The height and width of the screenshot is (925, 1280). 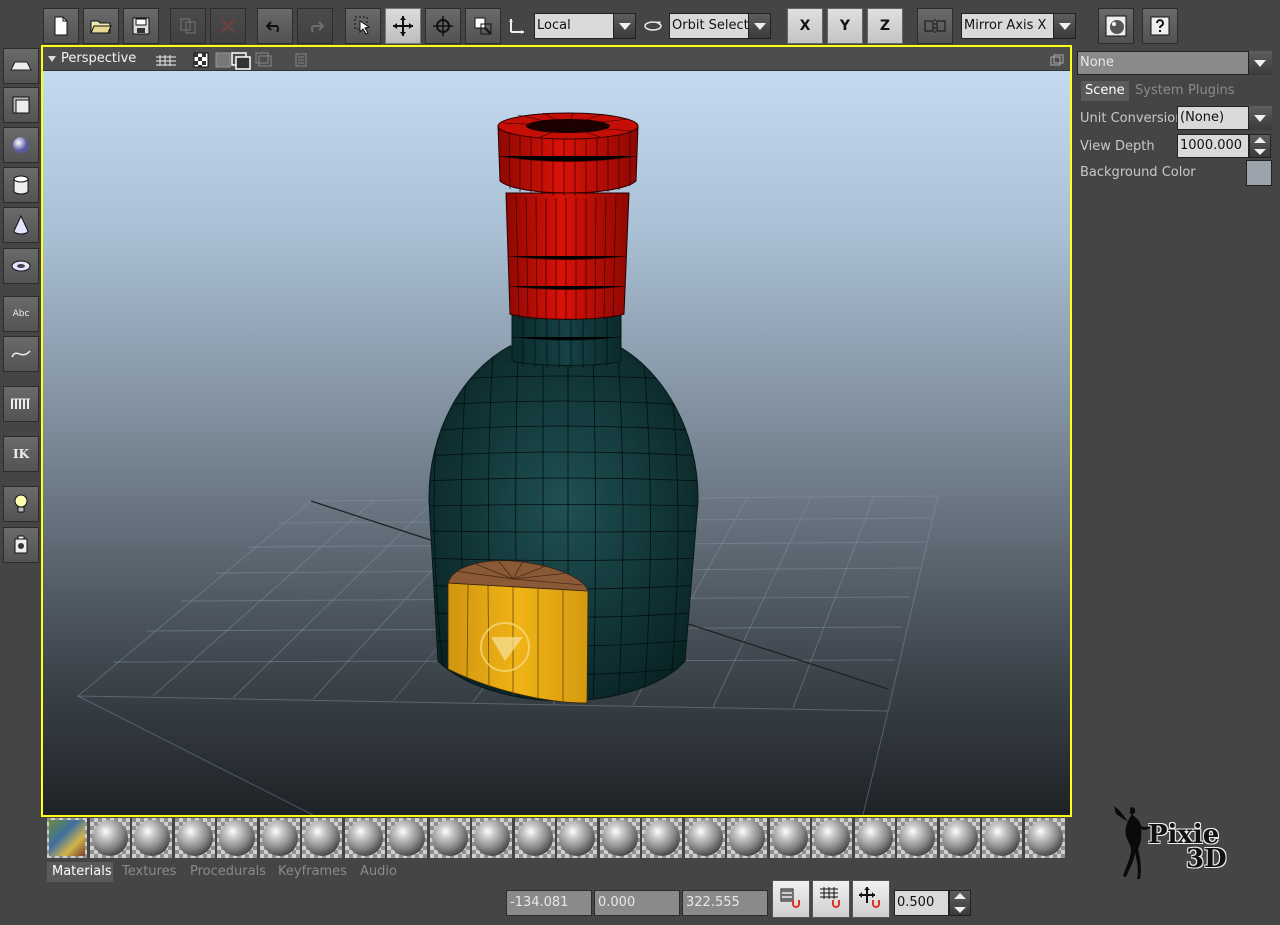 I want to click on snap-object-icon, so click(x=790, y=898).